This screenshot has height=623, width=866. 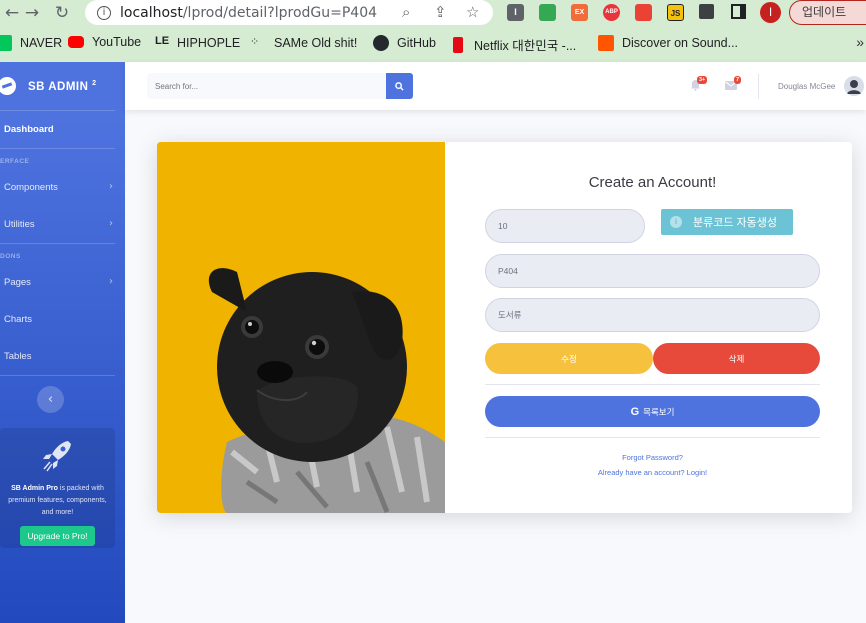 I want to click on share-icon: ⇪, so click(x=440, y=12).